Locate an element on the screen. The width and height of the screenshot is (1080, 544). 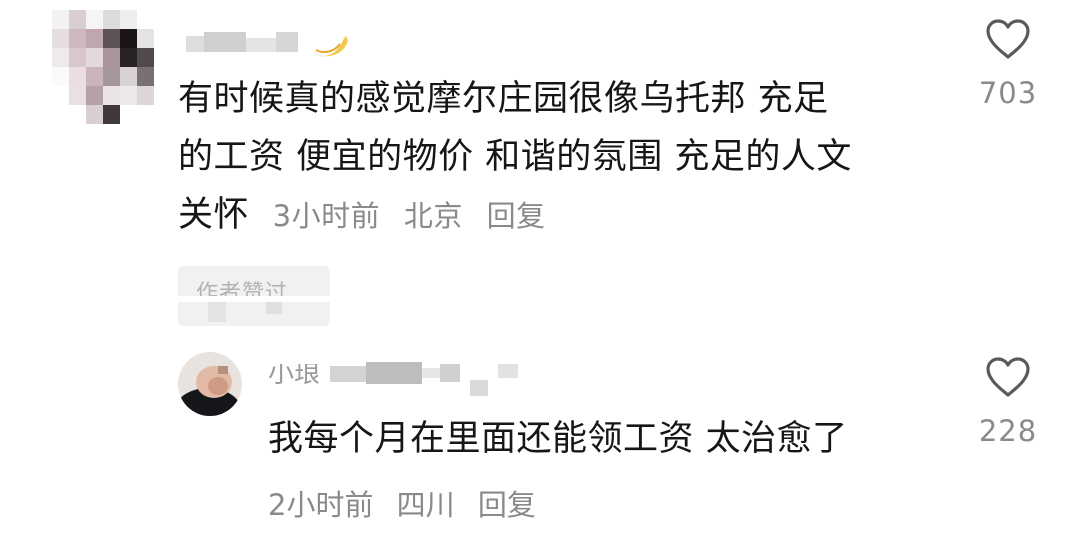
reply-name-censor is located at coordinates (435, 380).